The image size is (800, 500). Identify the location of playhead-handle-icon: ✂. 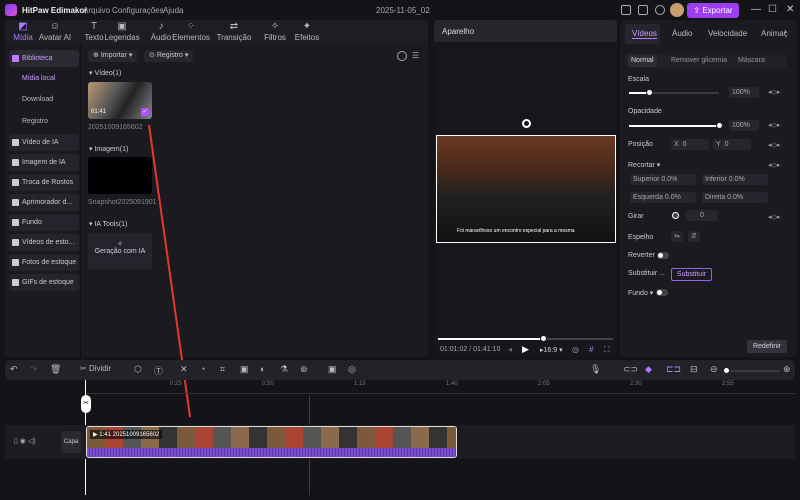
(86, 404).